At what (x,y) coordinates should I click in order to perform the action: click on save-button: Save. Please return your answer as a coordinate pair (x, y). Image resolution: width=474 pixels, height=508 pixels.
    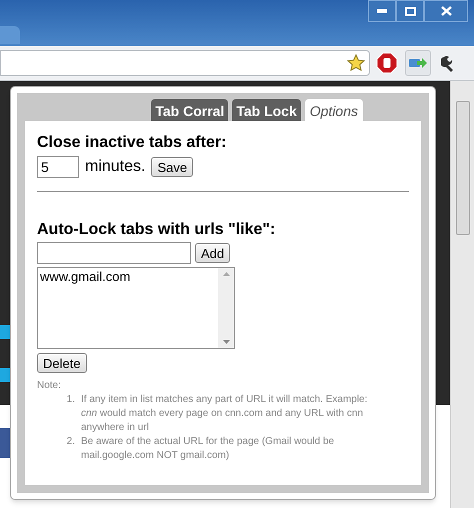
    Looking at the image, I should click on (172, 167).